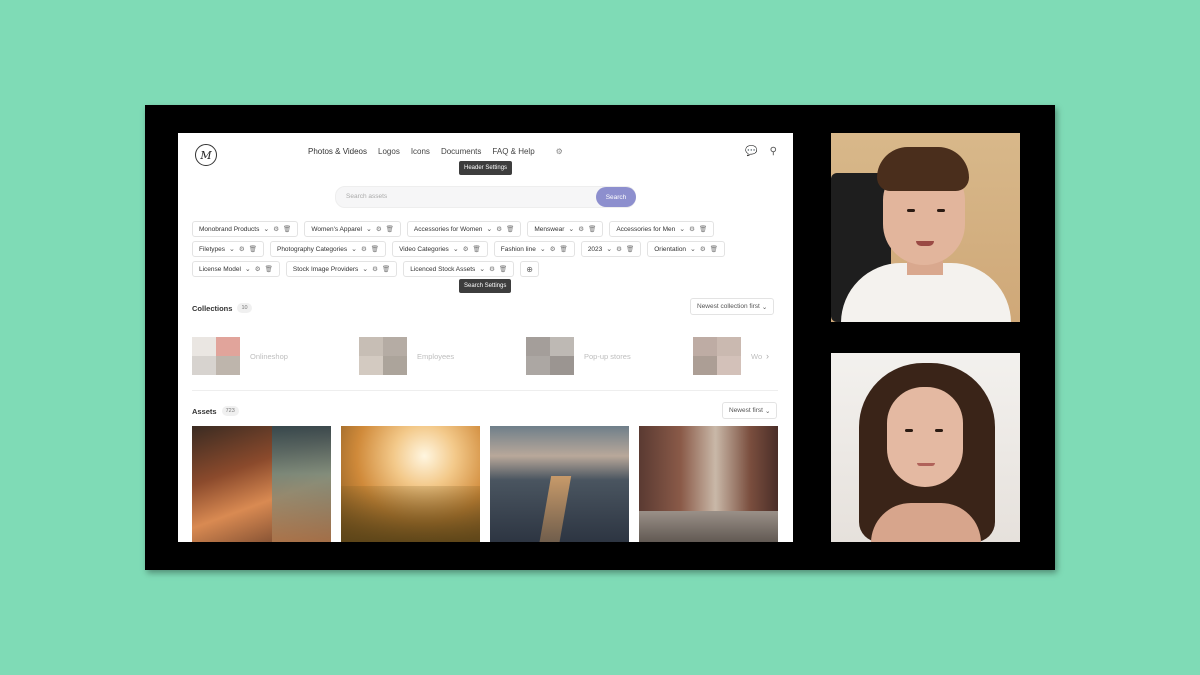 This screenshot has width=1200, height=675. What do you see at coordinates (662, 229) in the screenshot?
I see `filter-chip: Accessories for Men ⌄ ⚙ 🗑` at bounding box center [662, 229].